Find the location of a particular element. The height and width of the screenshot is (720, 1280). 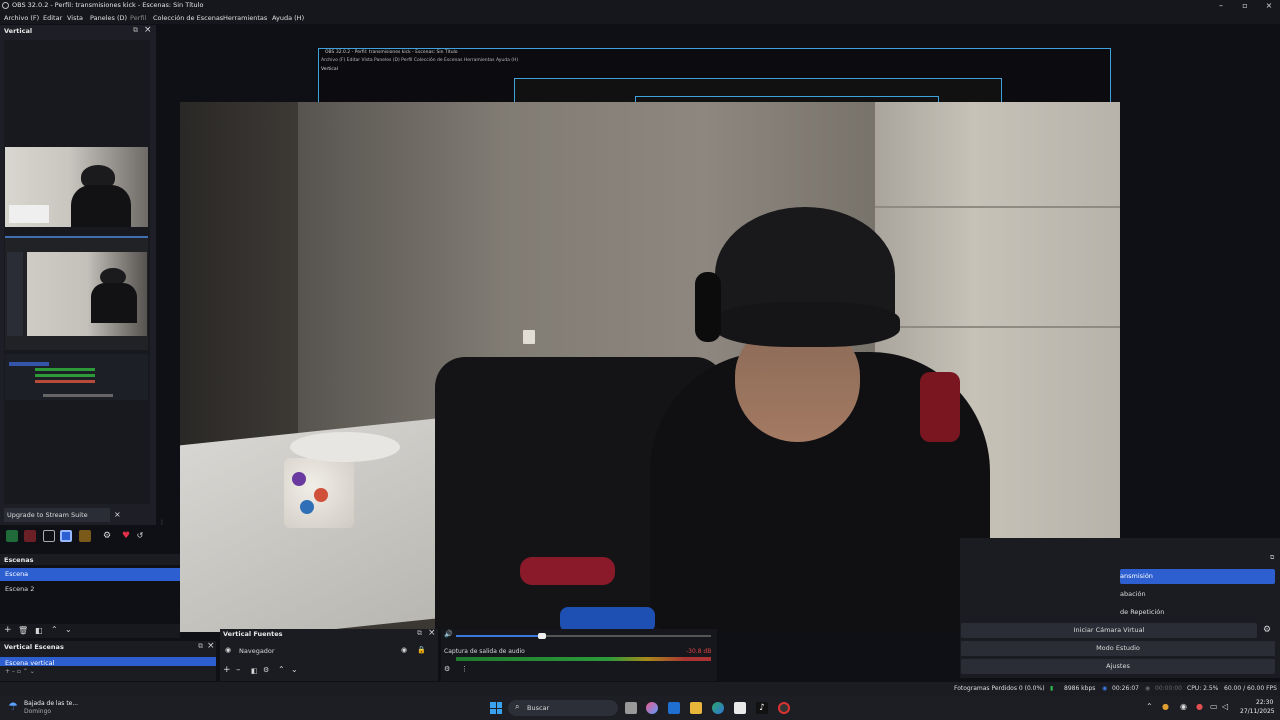

tray-mic-icon: ● is located at coordinates (1199, 706).